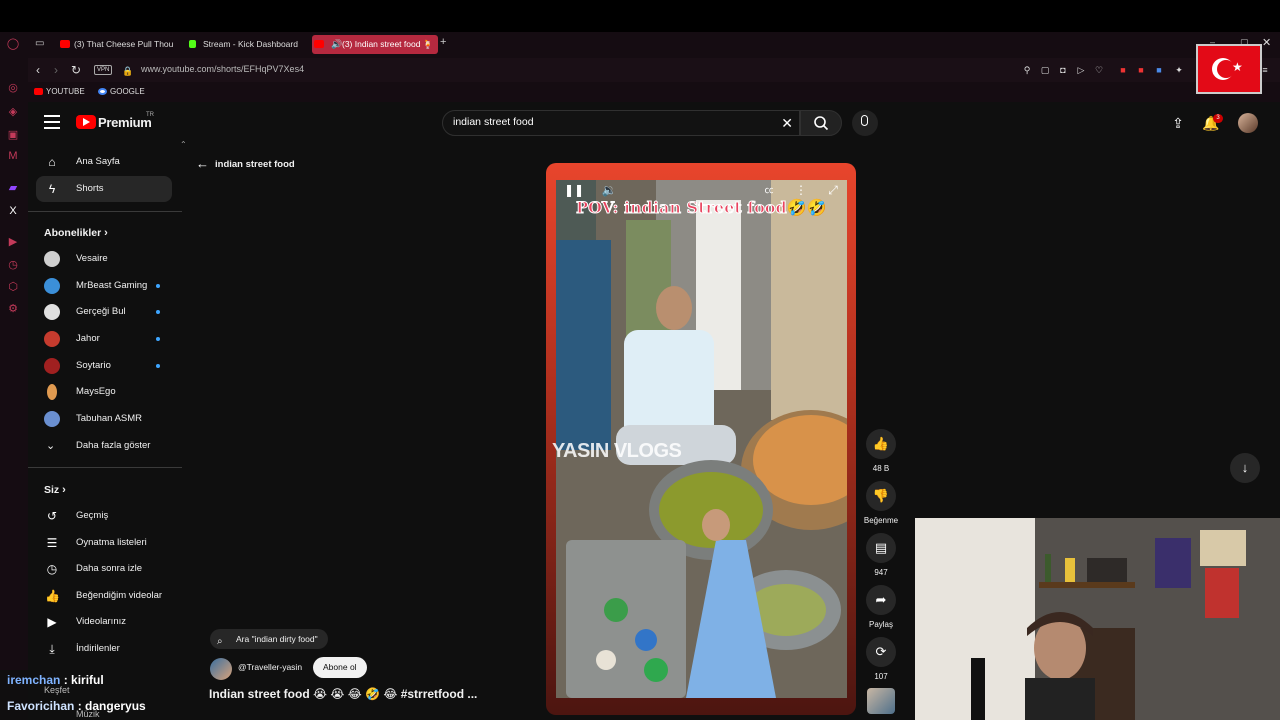 Image resolution: width=1280 pixels, height=720 pixels. What do you see at coordinates (1178, 123) in the screenshot?
I see `upload-icon: ⇪` at bounding box center [1178, 123].